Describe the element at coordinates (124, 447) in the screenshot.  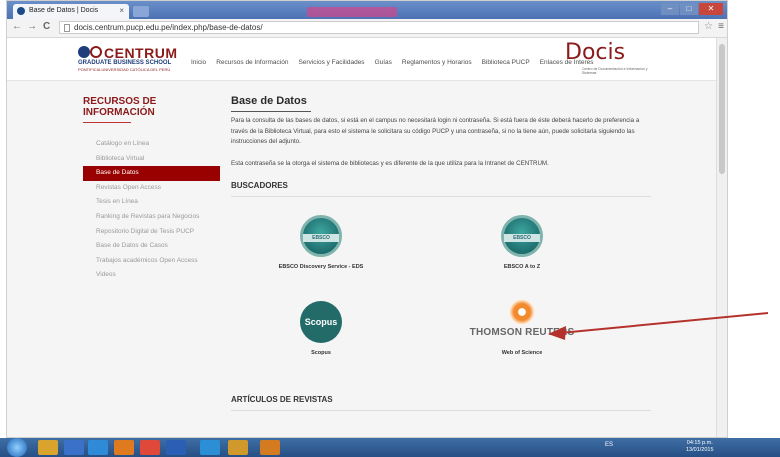
I see `firefox-icon` at that location.